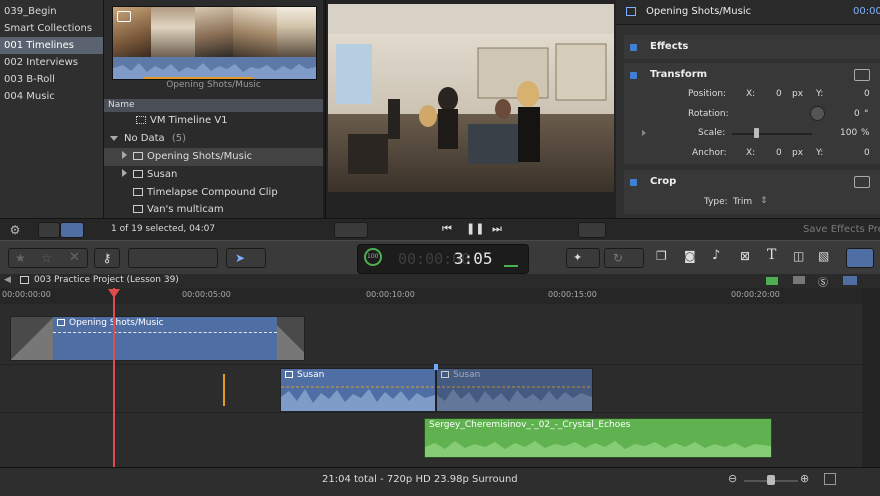 This screenshot has width=880, height=496. What do you see at coordinates (867, 94) in the screenshot?
I see `position-y-value: 0` at bounding box center [867, 94].